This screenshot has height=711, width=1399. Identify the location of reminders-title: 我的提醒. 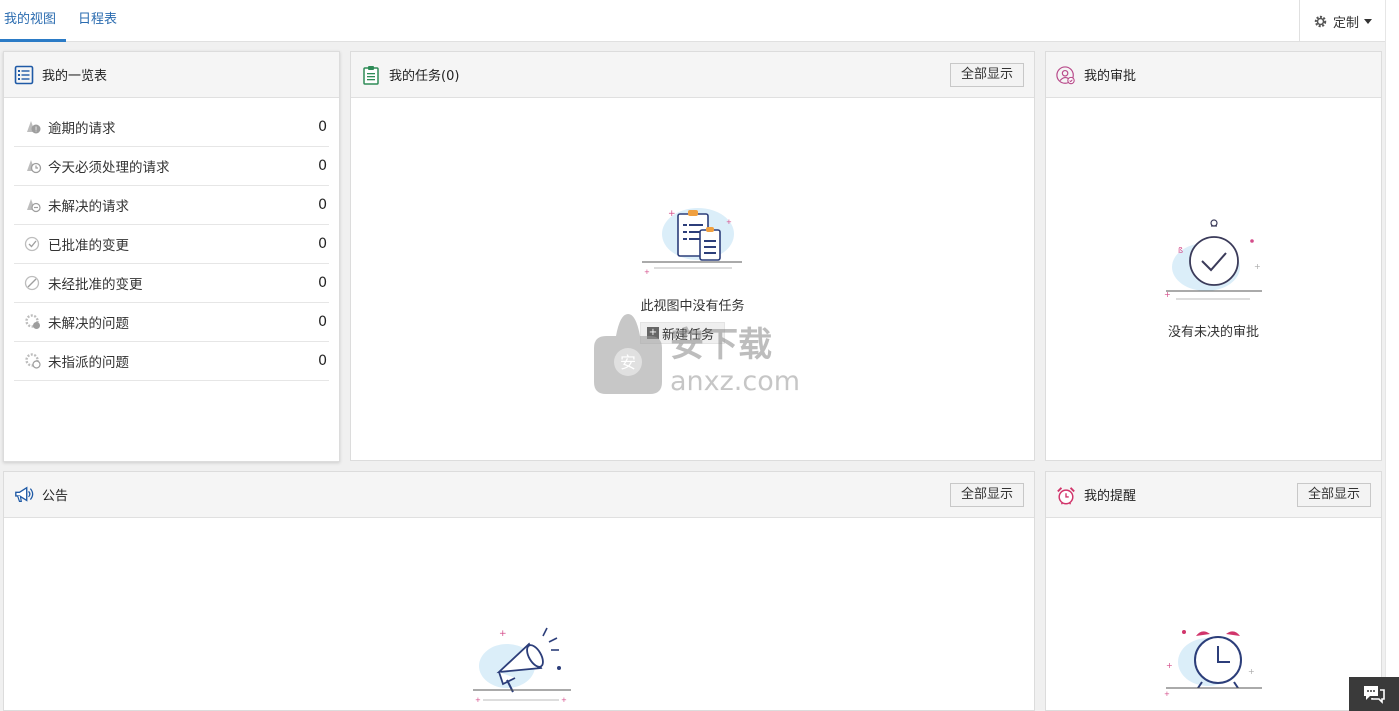
(1110, 496).